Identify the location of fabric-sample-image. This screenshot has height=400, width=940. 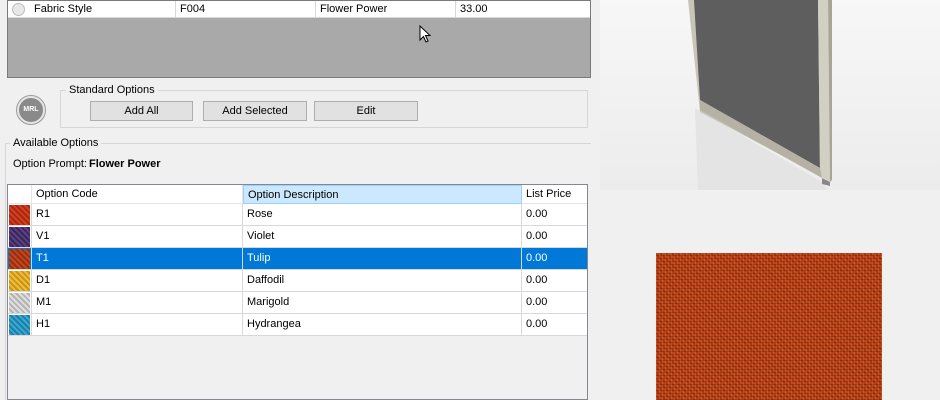
(769, 326).